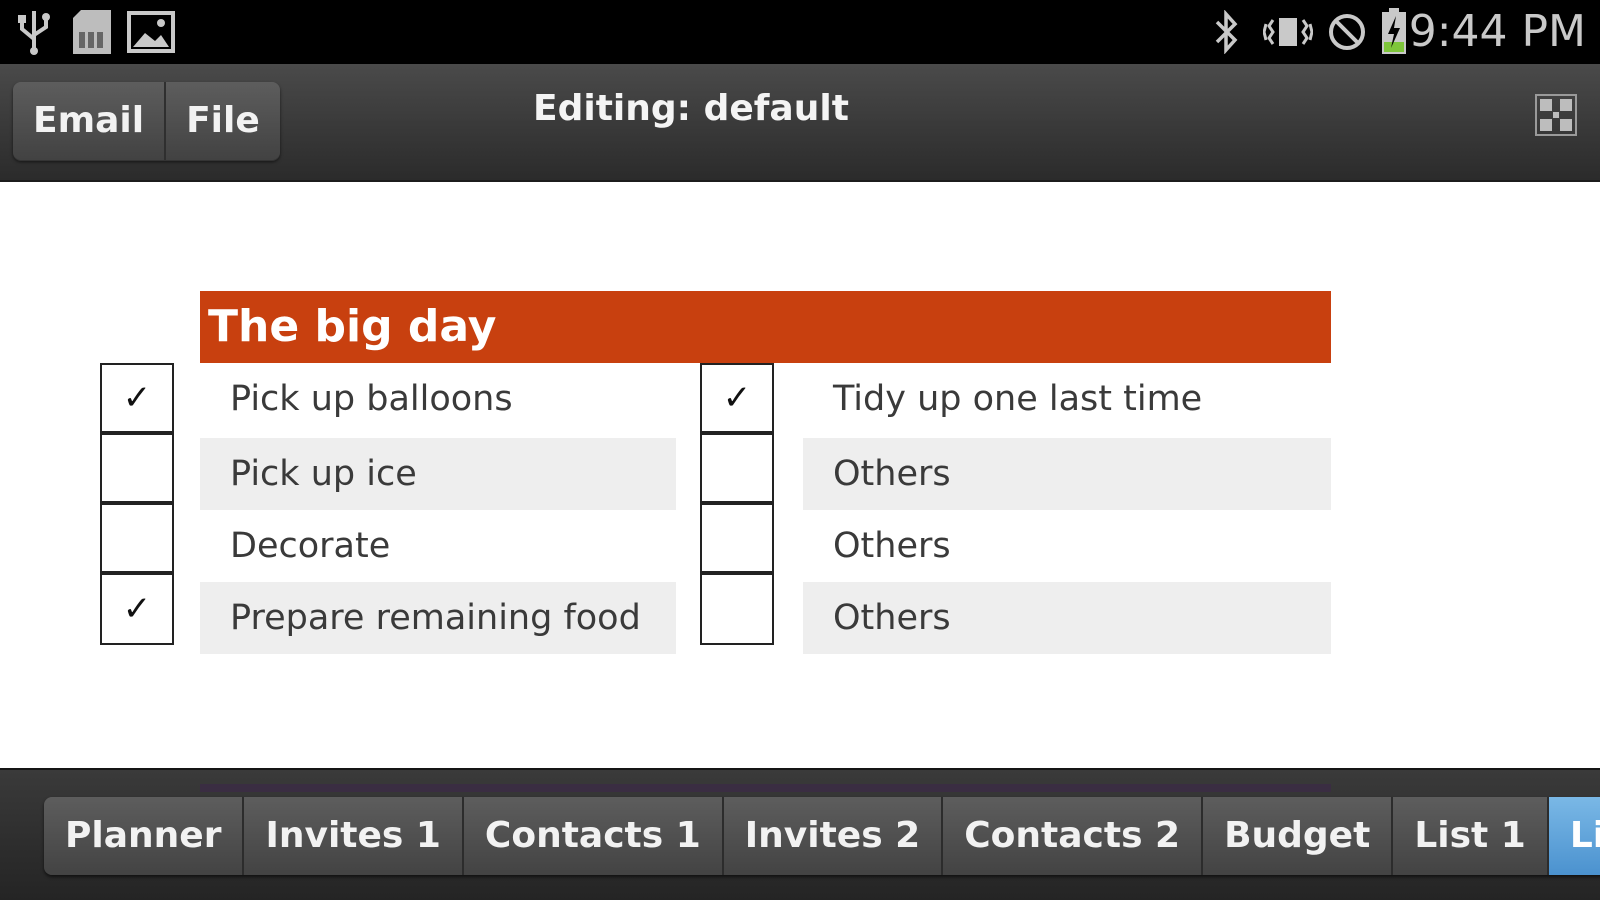 This screenshot has width=1600, height=900. I want to click on tab-list-2: List 2, so click(1573, 836).